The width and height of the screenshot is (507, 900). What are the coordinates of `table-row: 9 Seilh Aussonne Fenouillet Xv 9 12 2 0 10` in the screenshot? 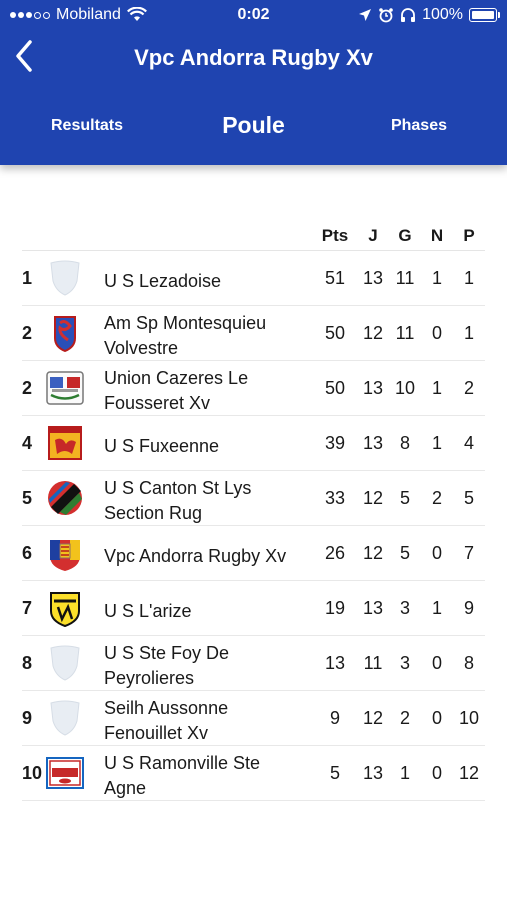 It's located at (253, 718).